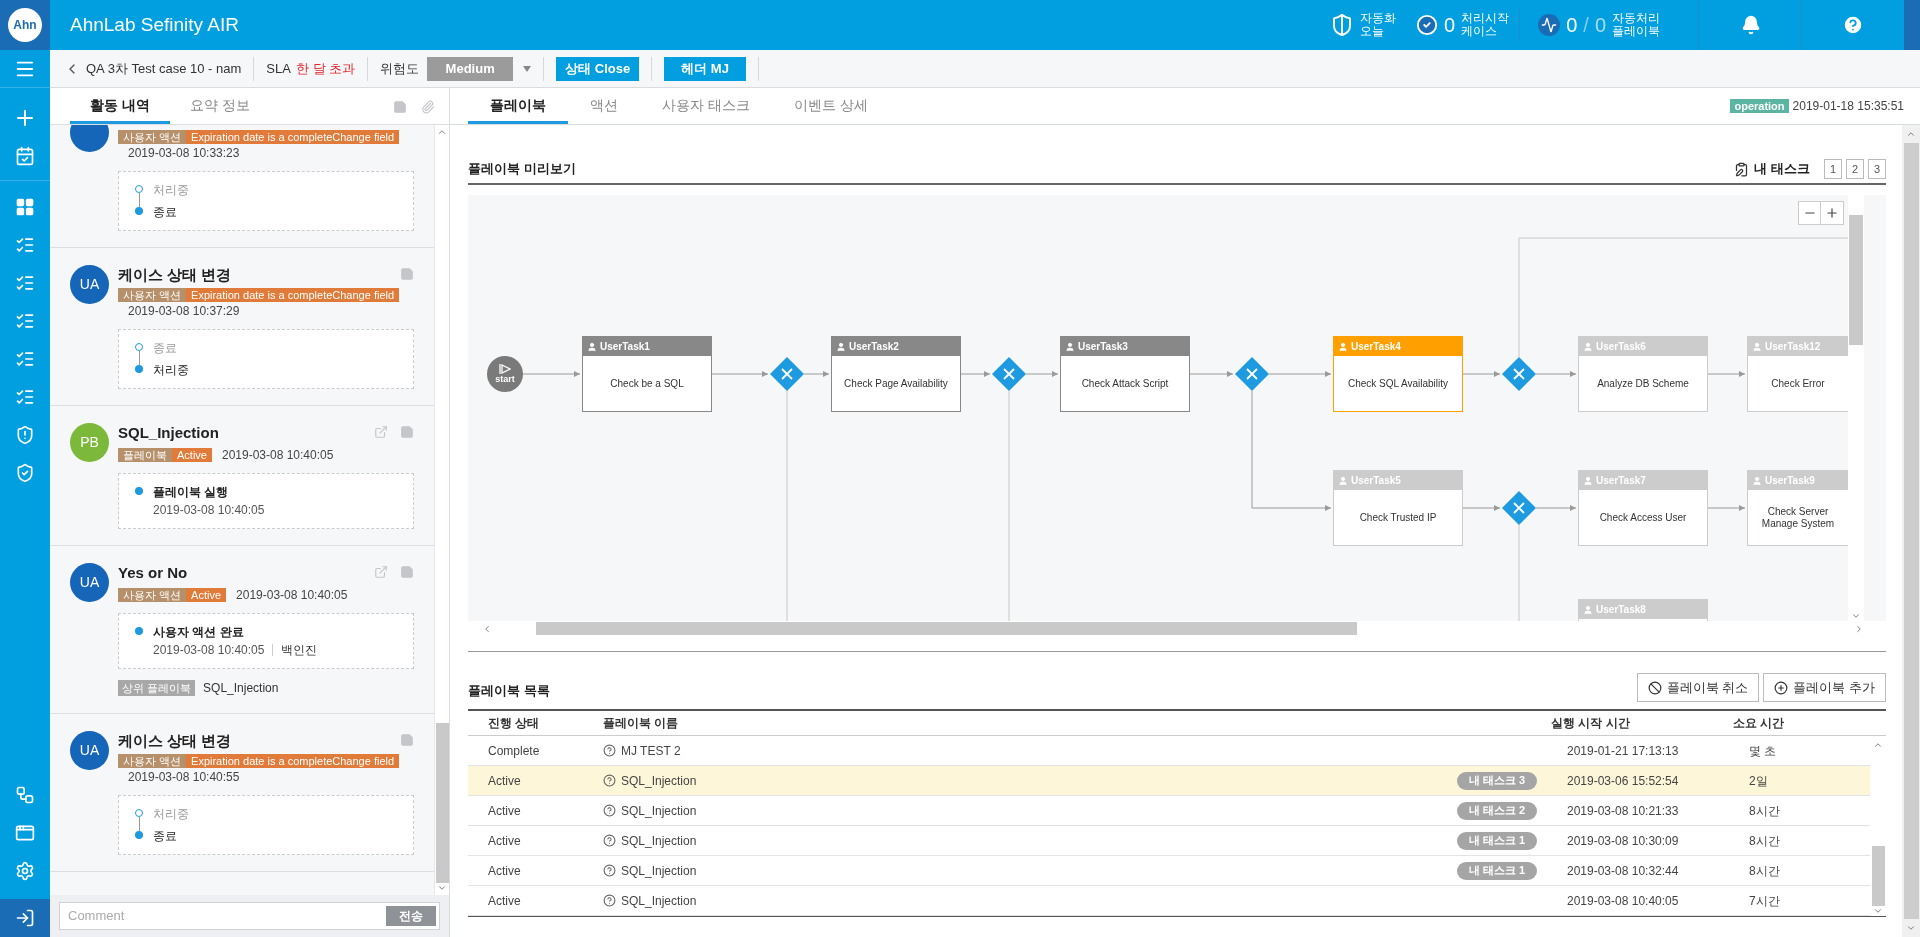 The width and height of the screenshot is (1920, 937). Describe the element at coordinates (199, 632) in the screenshot. I see `status-label: 사용자 액션 완료` at that location.